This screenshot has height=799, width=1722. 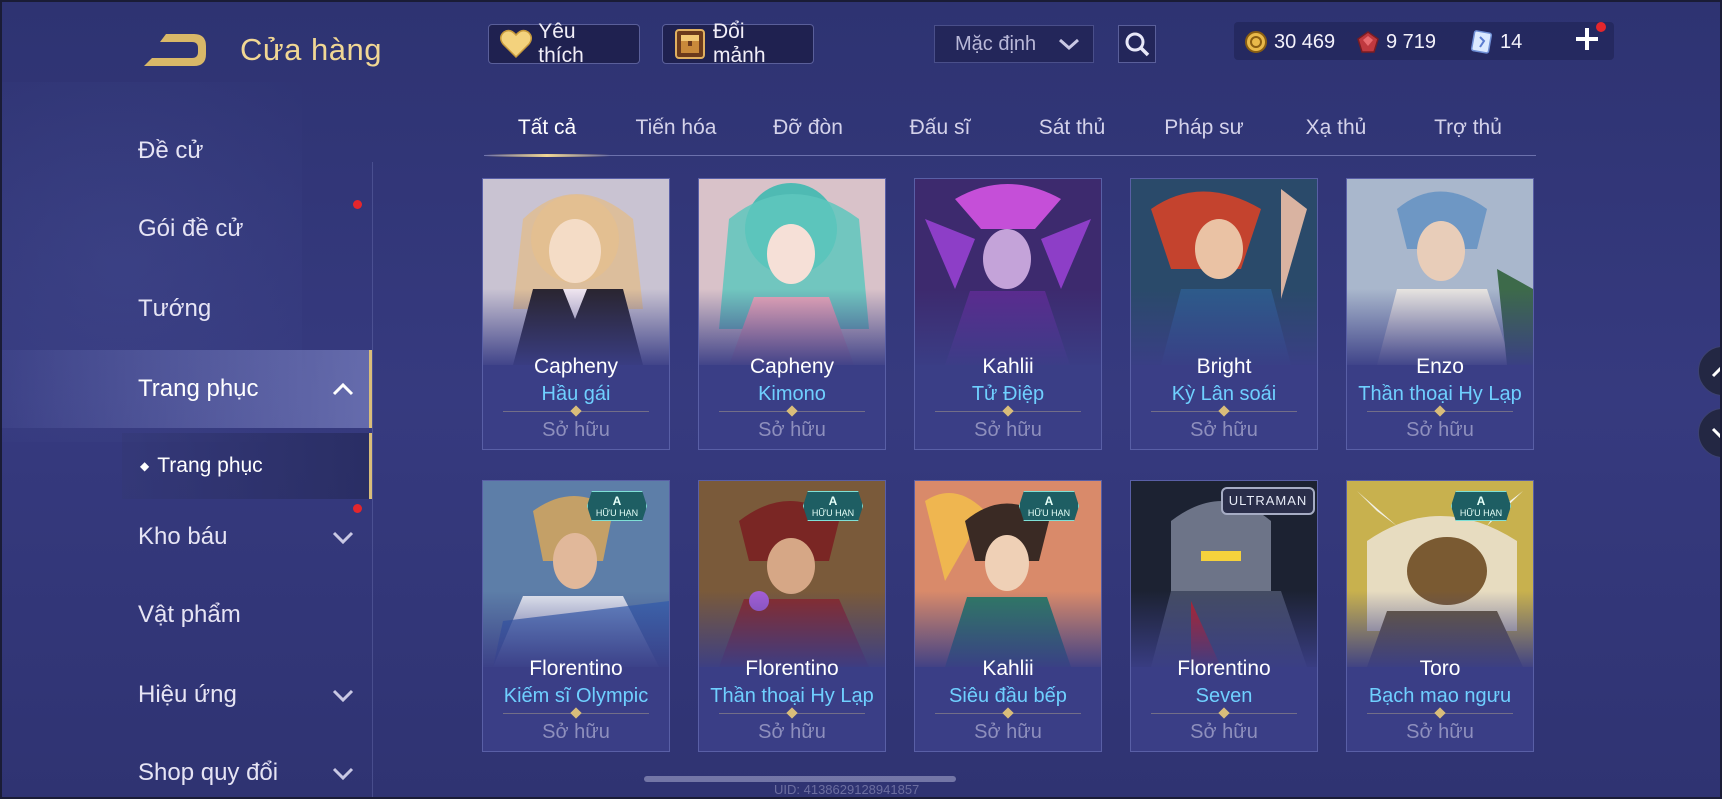 I want to click on sidebar-item-skins: Trang phục, so click(x=187, y=389).